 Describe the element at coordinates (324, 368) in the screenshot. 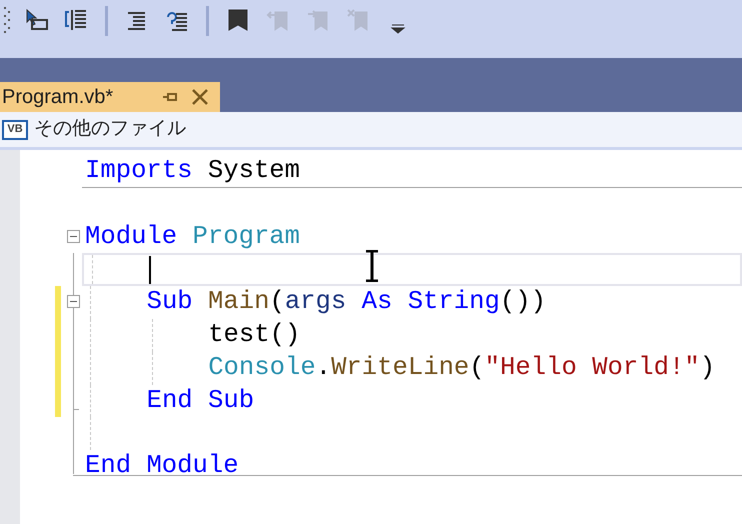

I see `code-token: .` at that location.